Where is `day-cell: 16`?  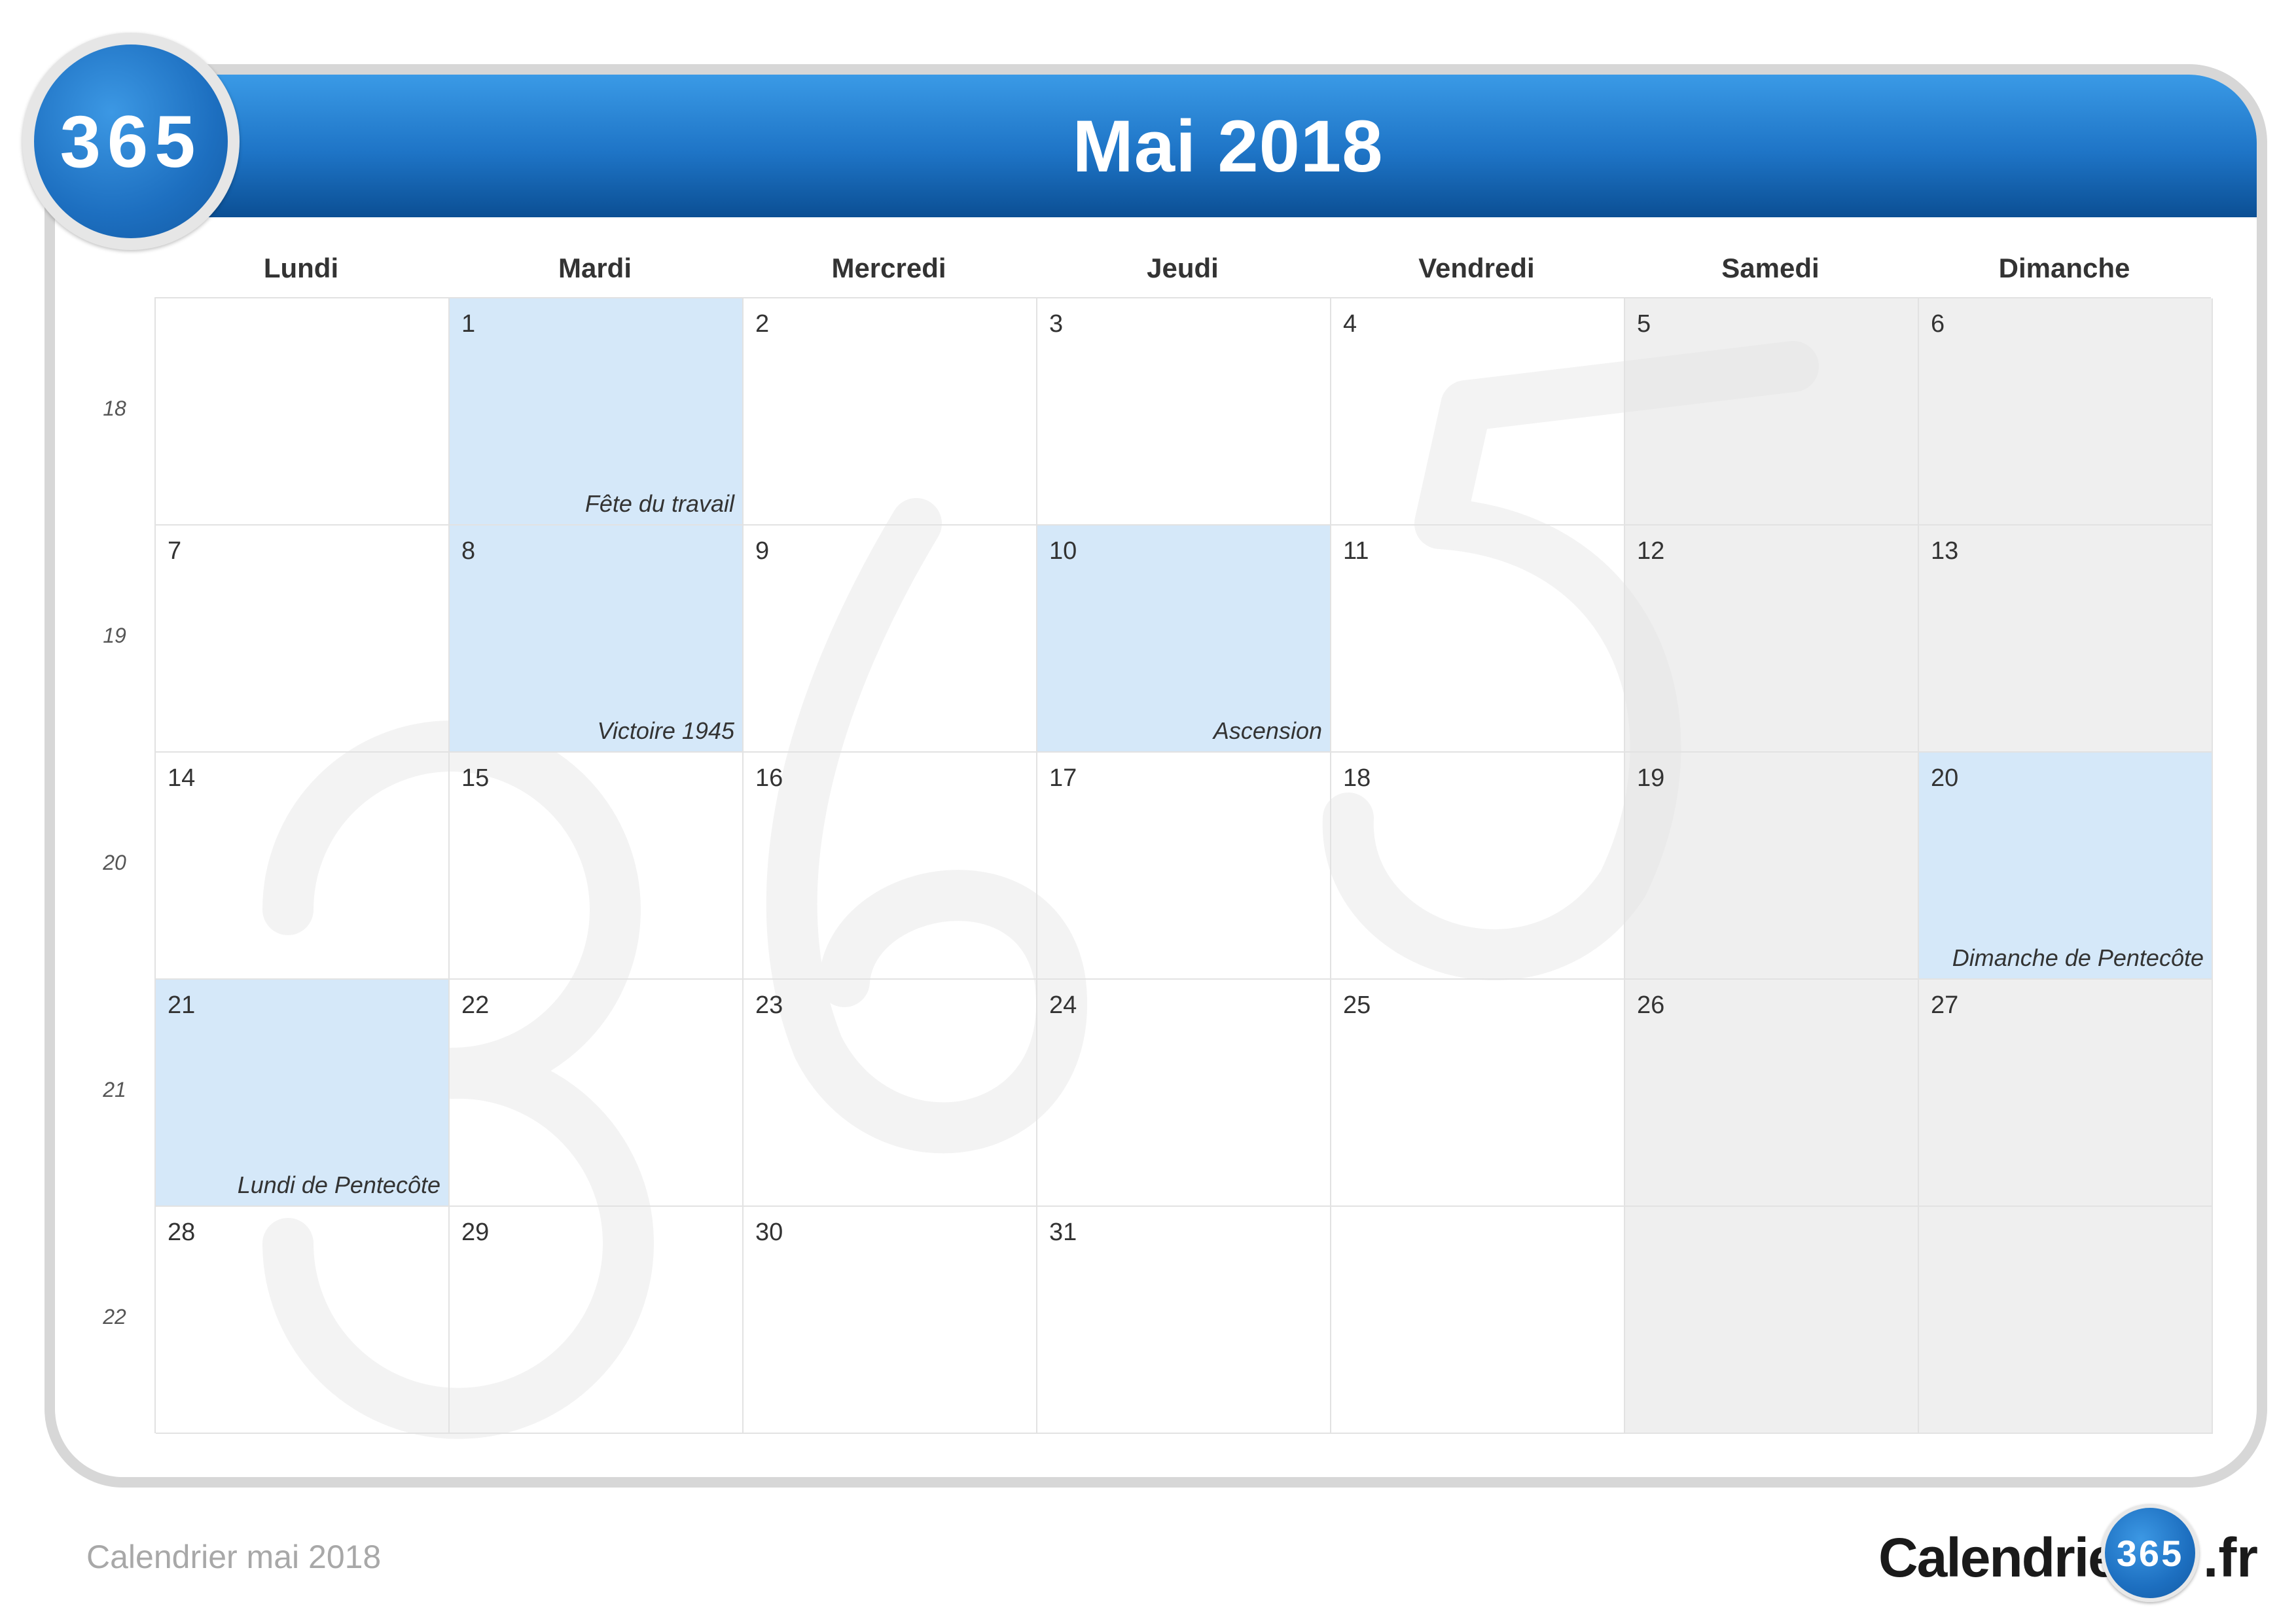
day-cell: 16 is located at coordinates (890, 866).